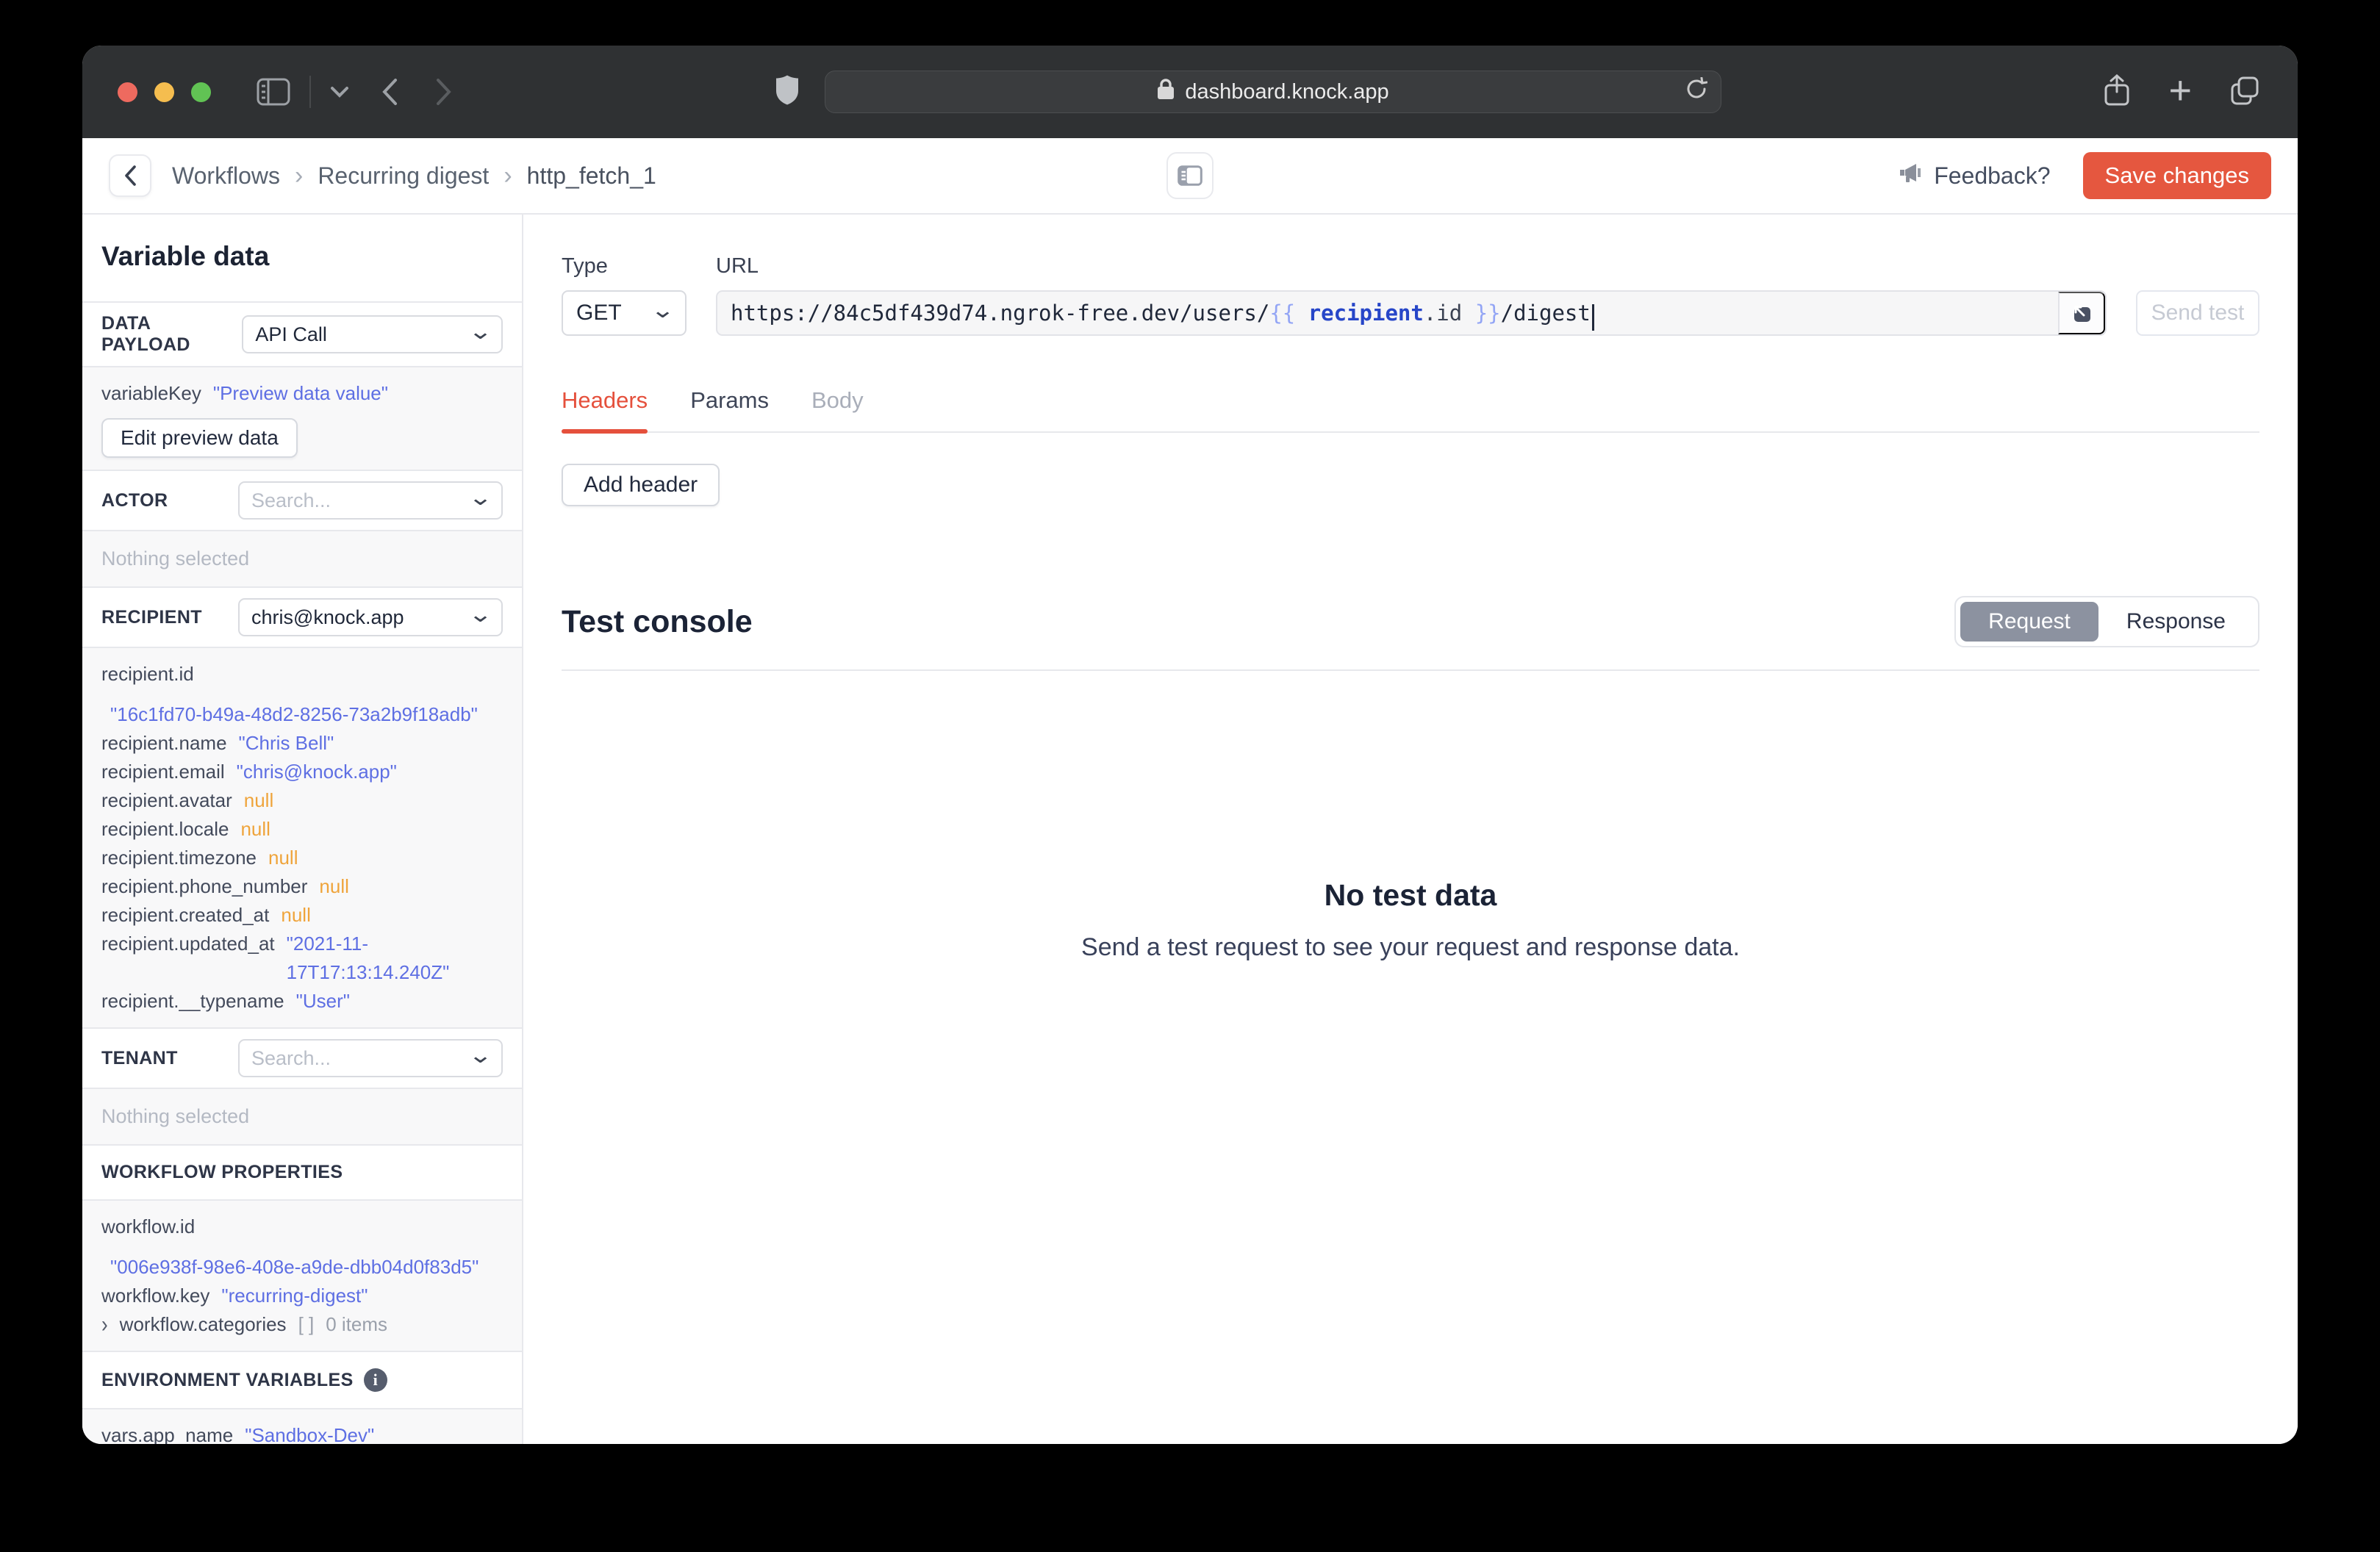  I want to click on variable-value: [ ], so click(307, 1324).